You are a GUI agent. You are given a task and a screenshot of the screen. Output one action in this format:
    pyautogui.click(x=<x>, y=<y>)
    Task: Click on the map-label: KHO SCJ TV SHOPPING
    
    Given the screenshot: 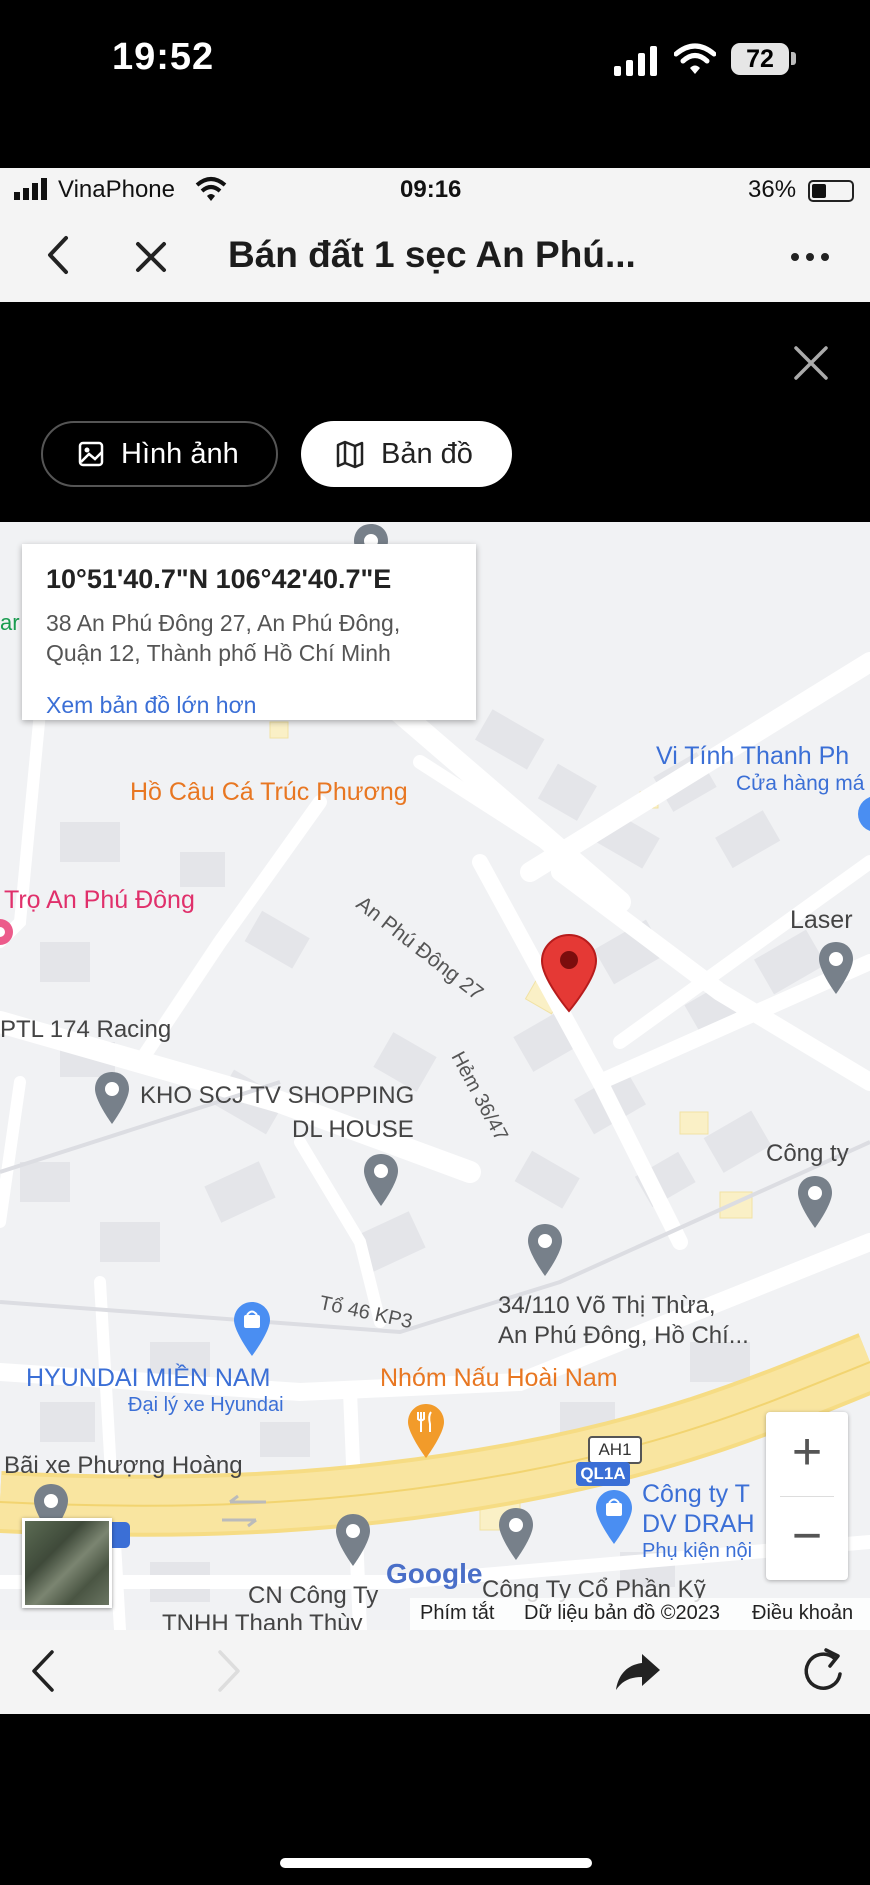 What is the action you would take?
    pyautogui.click(x=277, y=1095)
    